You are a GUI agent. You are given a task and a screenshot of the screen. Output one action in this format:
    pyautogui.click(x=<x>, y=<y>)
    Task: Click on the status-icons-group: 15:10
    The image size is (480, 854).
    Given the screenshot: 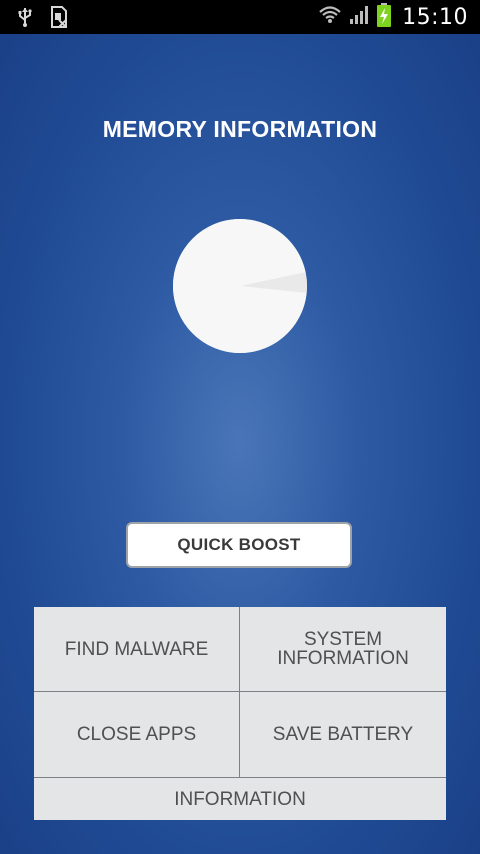 What is the action you would take?
    pyautogui.click(x=393, y=17)
    